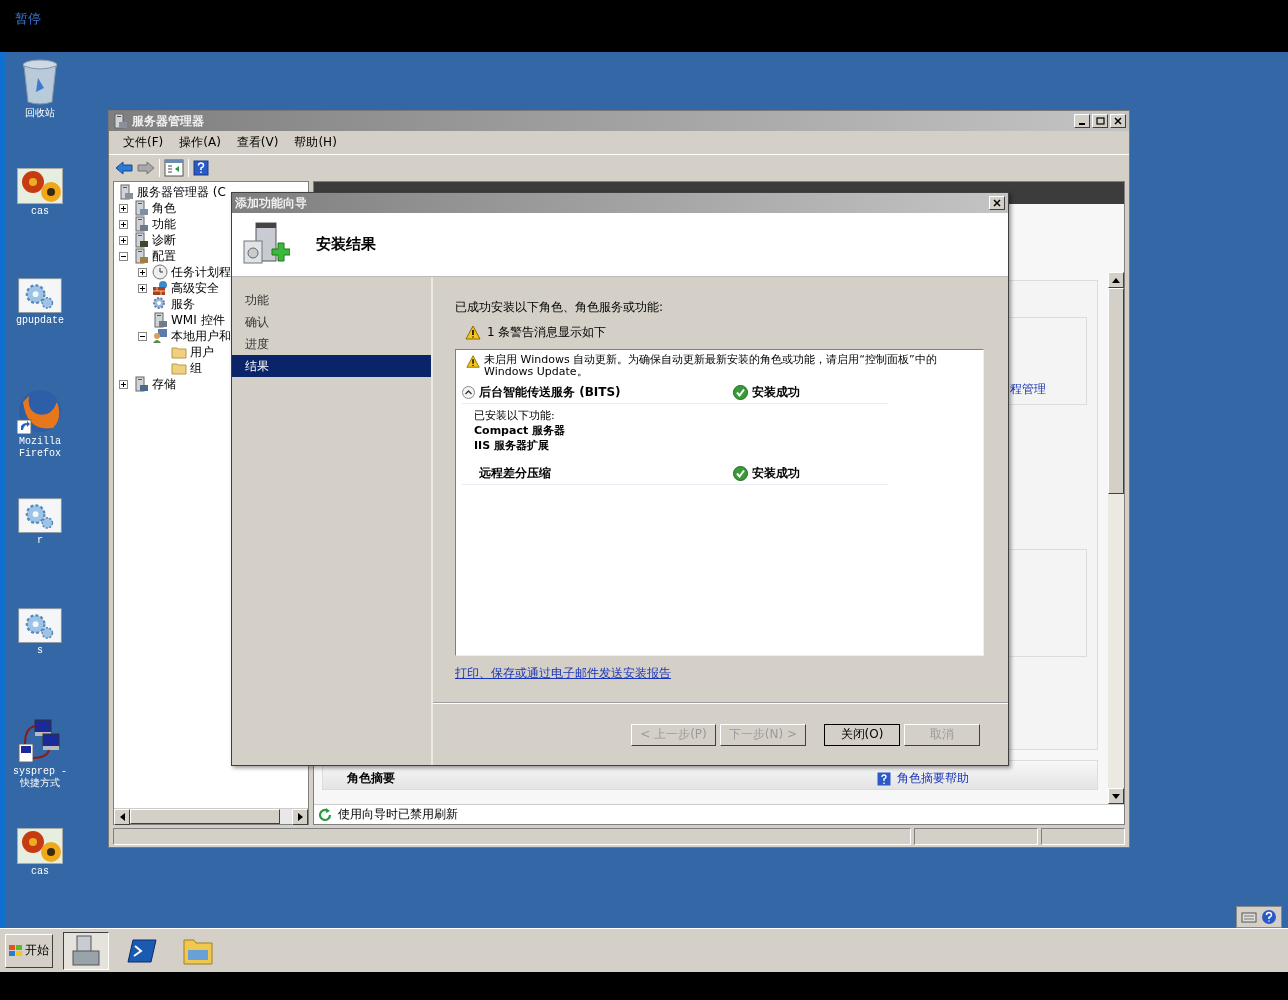 Image resolution: width=1288 pixels, height=1000 pixels. What do you see at coordinates (711, 366) in the screenshot?
I see `warning-message: 未启用 Windows 自动更新。为确保自动更新最新安装的角色或功能，请启用“控制面板”中的 Windows Update。` at bounding box center [711, 366].